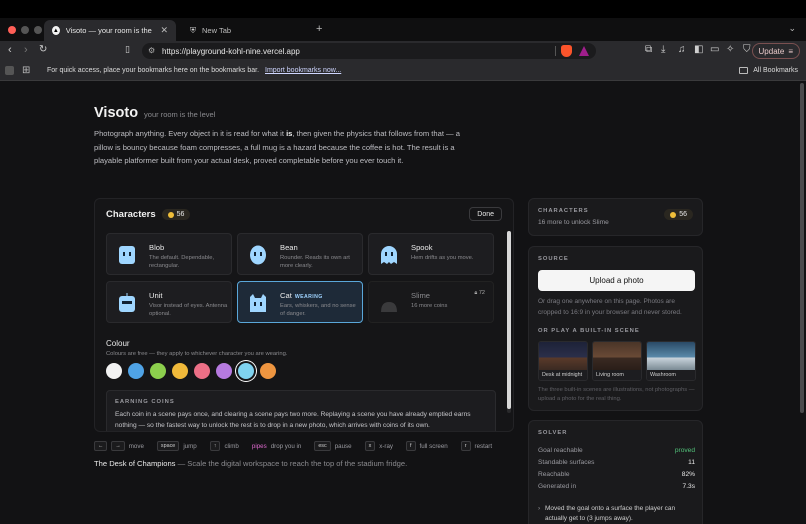 This screenshot has width=806, height=524. What do you see at coordinates (151, 50) in the screenshot?
I see `site-settings-icon: ⚙` at bounding box center [151, 50].